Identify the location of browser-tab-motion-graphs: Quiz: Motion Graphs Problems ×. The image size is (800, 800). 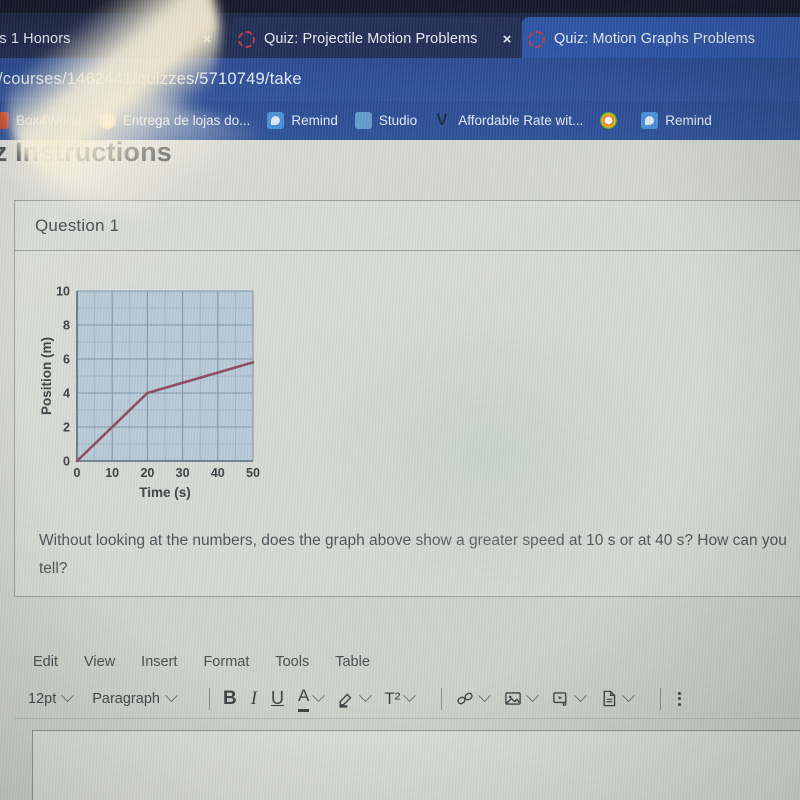
(661, 39).